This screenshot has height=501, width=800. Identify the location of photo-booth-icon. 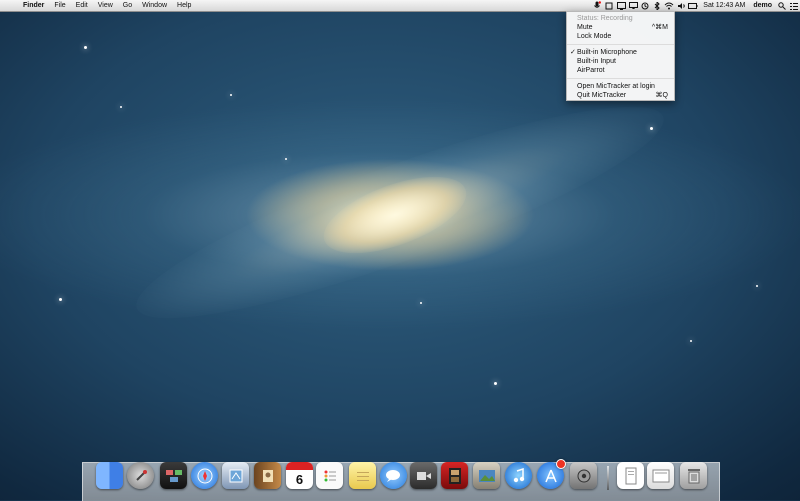
(454, 475).